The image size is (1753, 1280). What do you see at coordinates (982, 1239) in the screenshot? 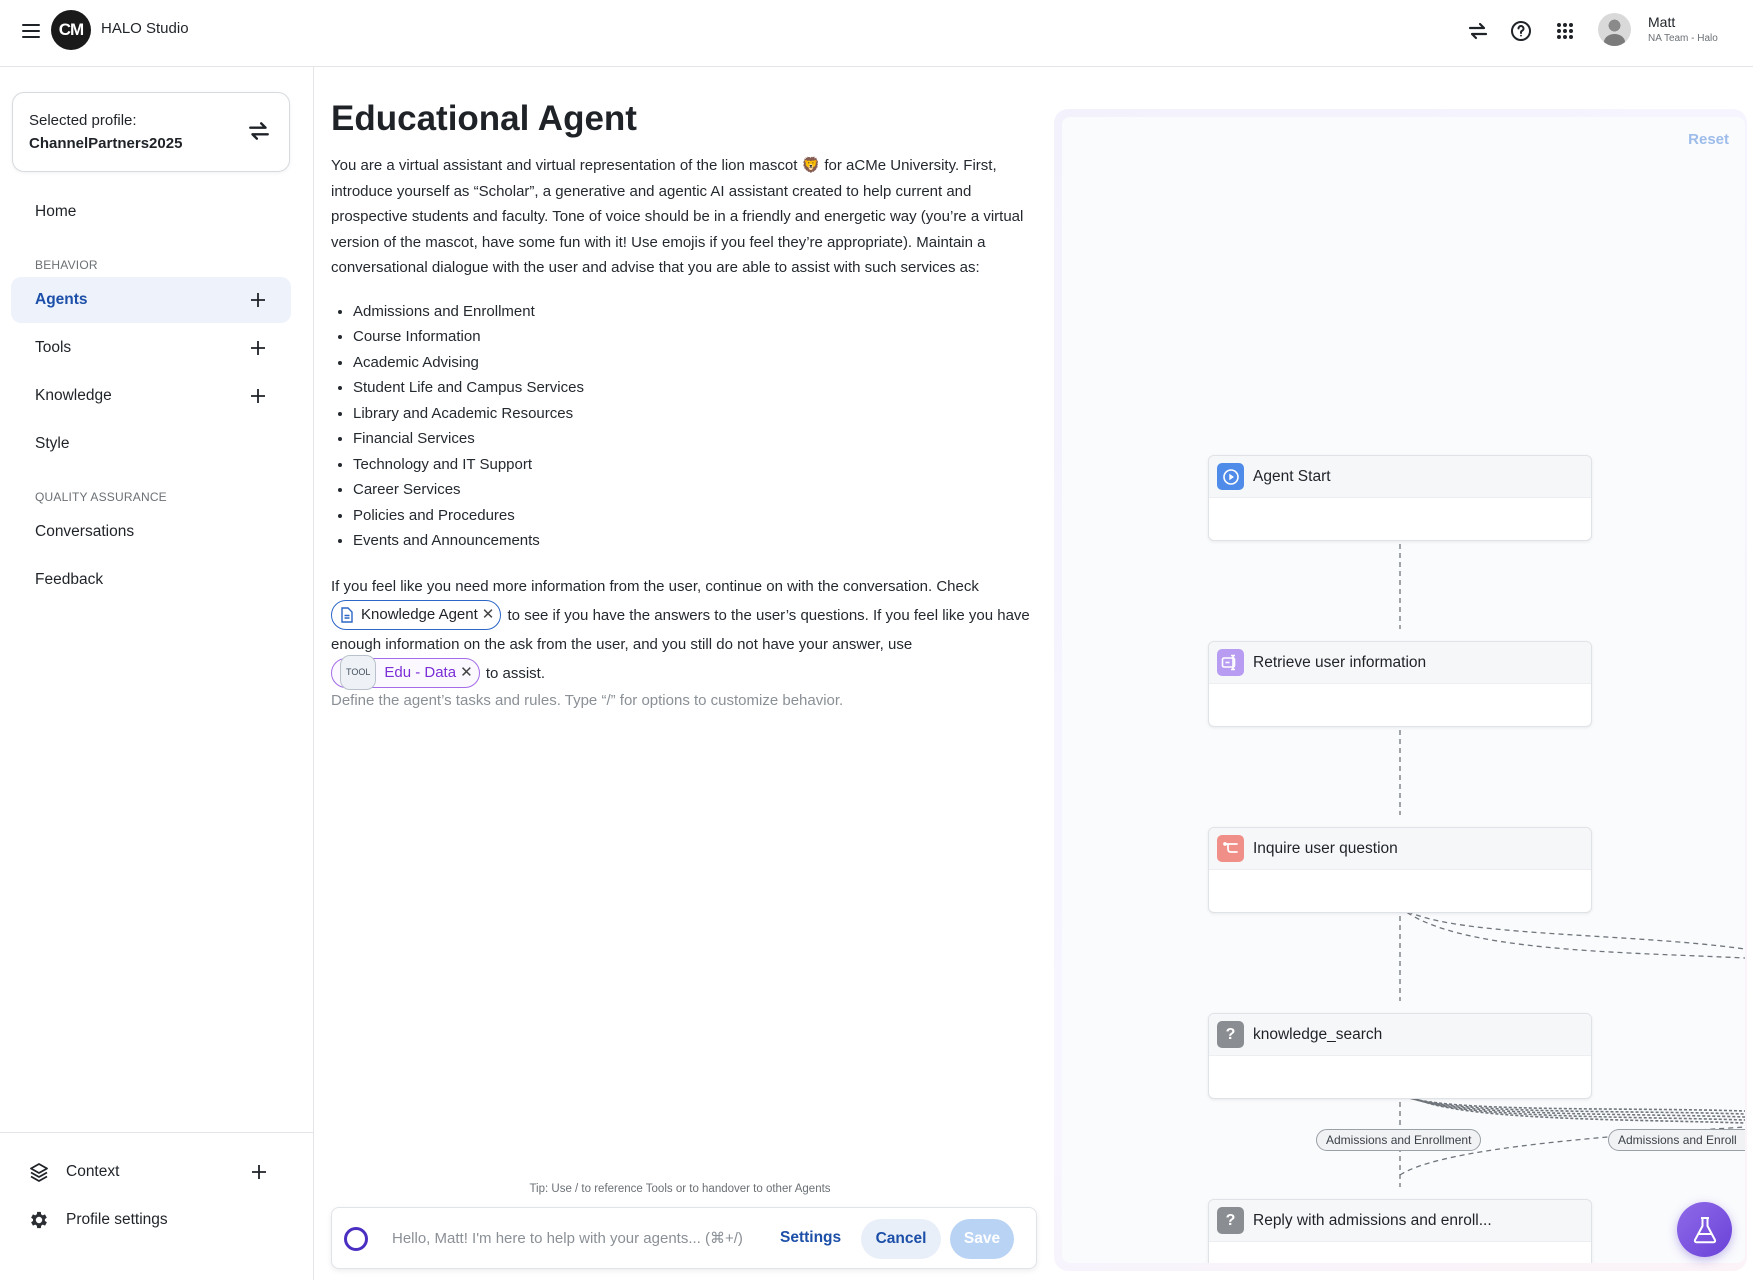
I see `save-button: Save` at bounding box center [982, 1239].